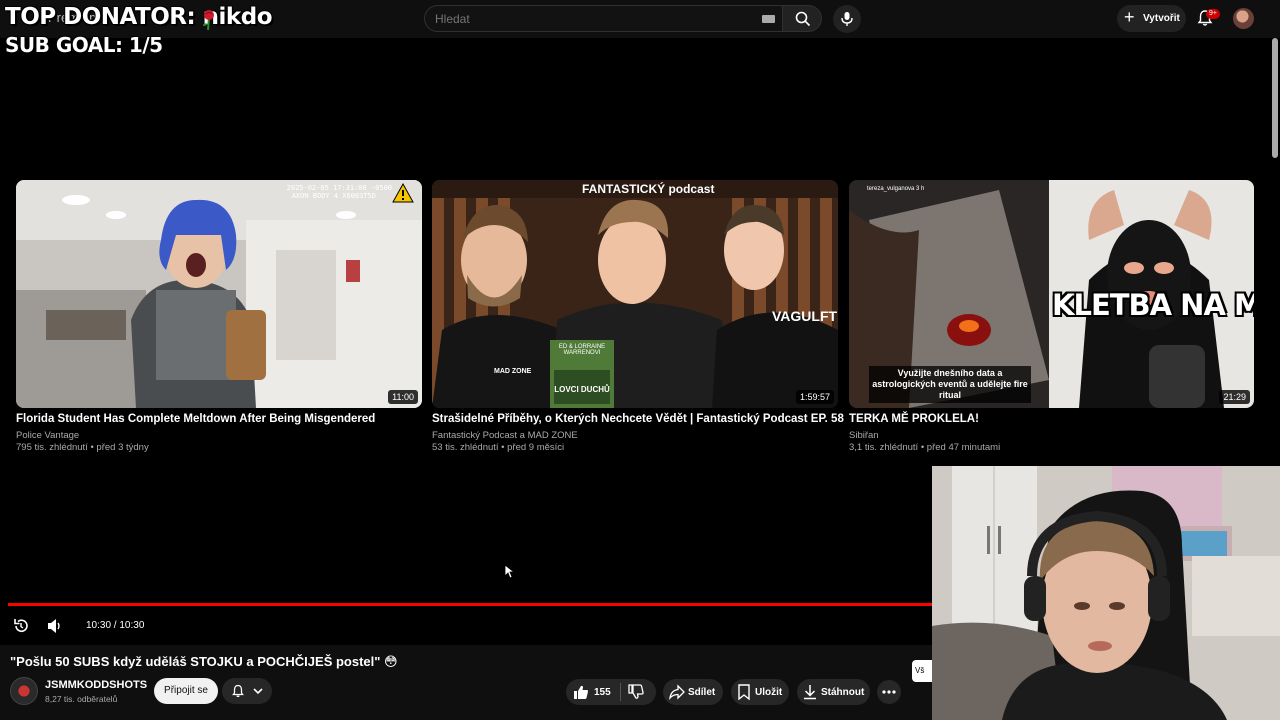  I want to click on video-duration: 21:29, so click(1234, 397).